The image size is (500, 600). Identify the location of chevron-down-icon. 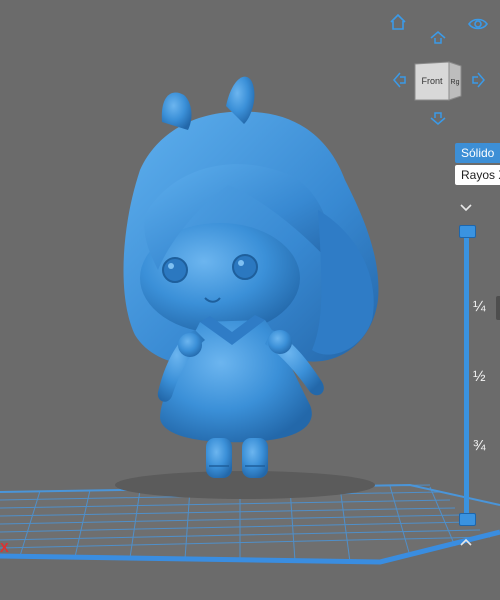
(466, 208).